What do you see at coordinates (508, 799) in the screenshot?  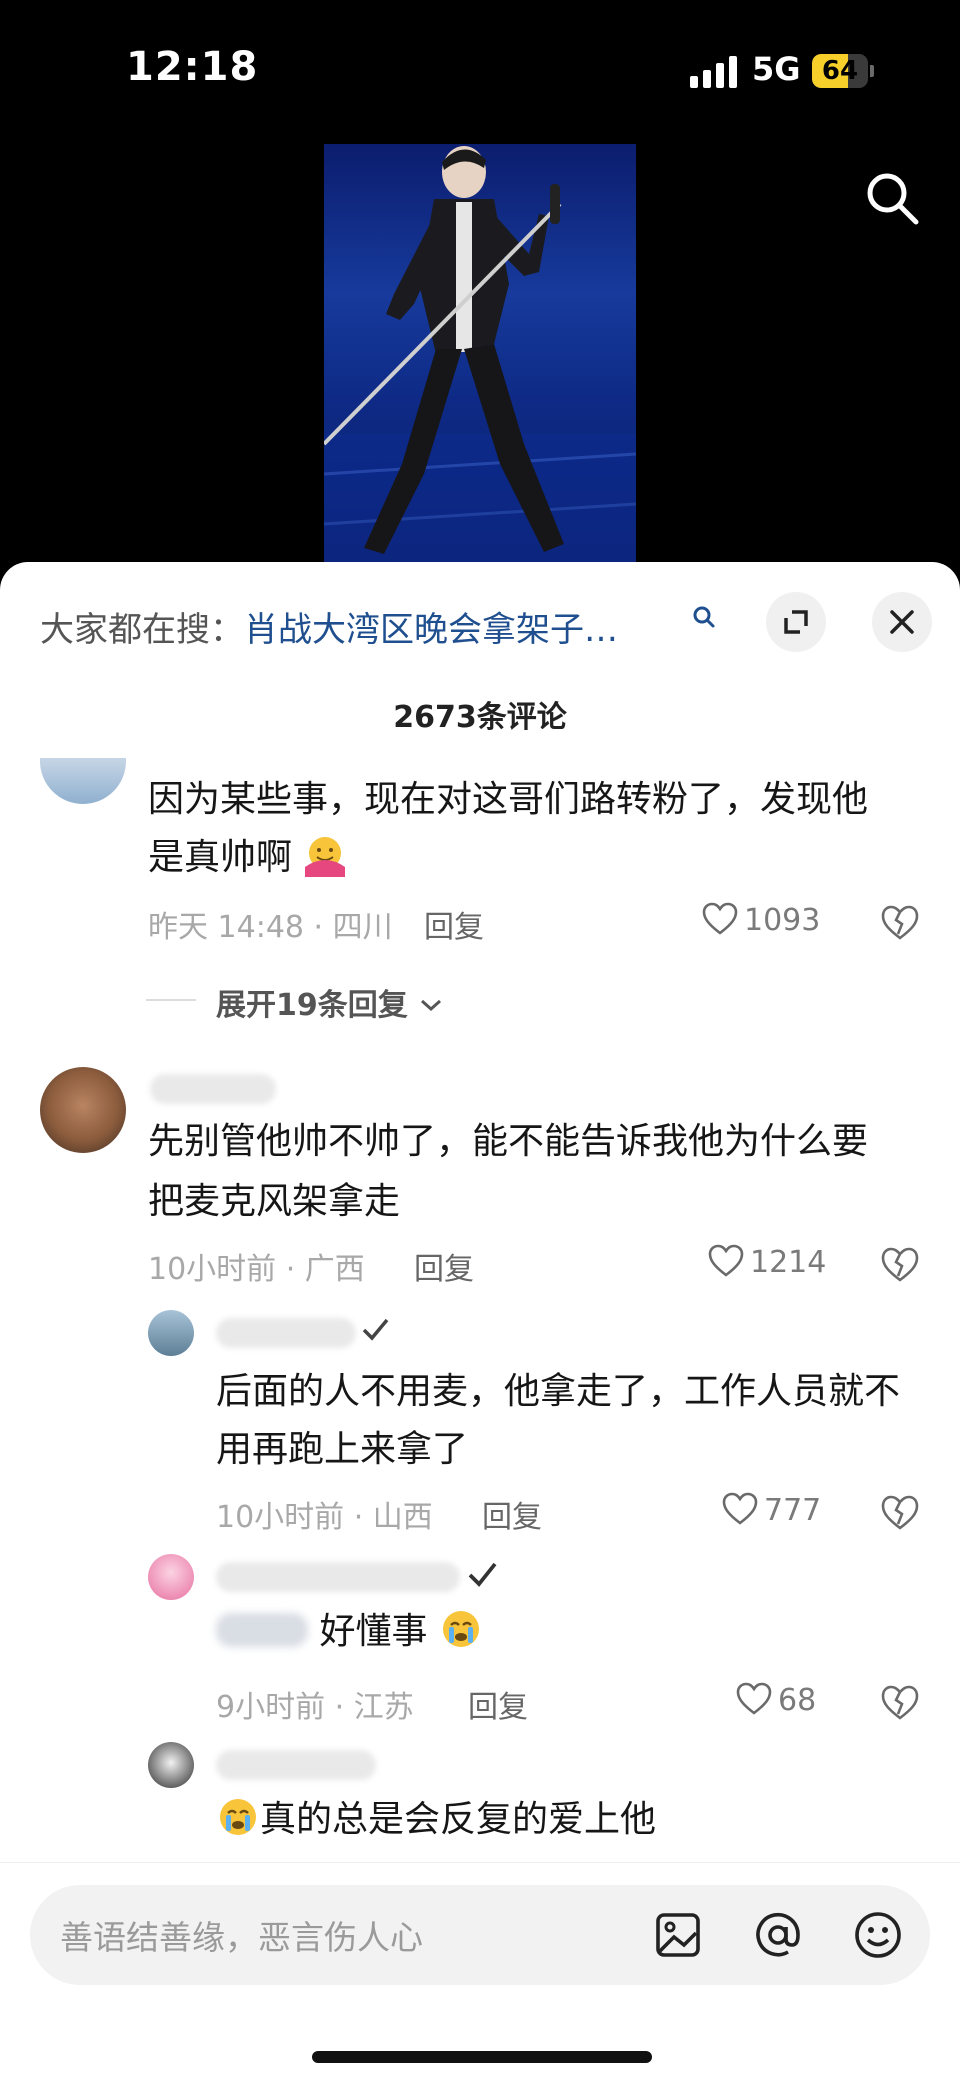 I see `comment-text: 因为某些事，现在对这哥们路转粉了，发现他` at bounding box center [508, 799].